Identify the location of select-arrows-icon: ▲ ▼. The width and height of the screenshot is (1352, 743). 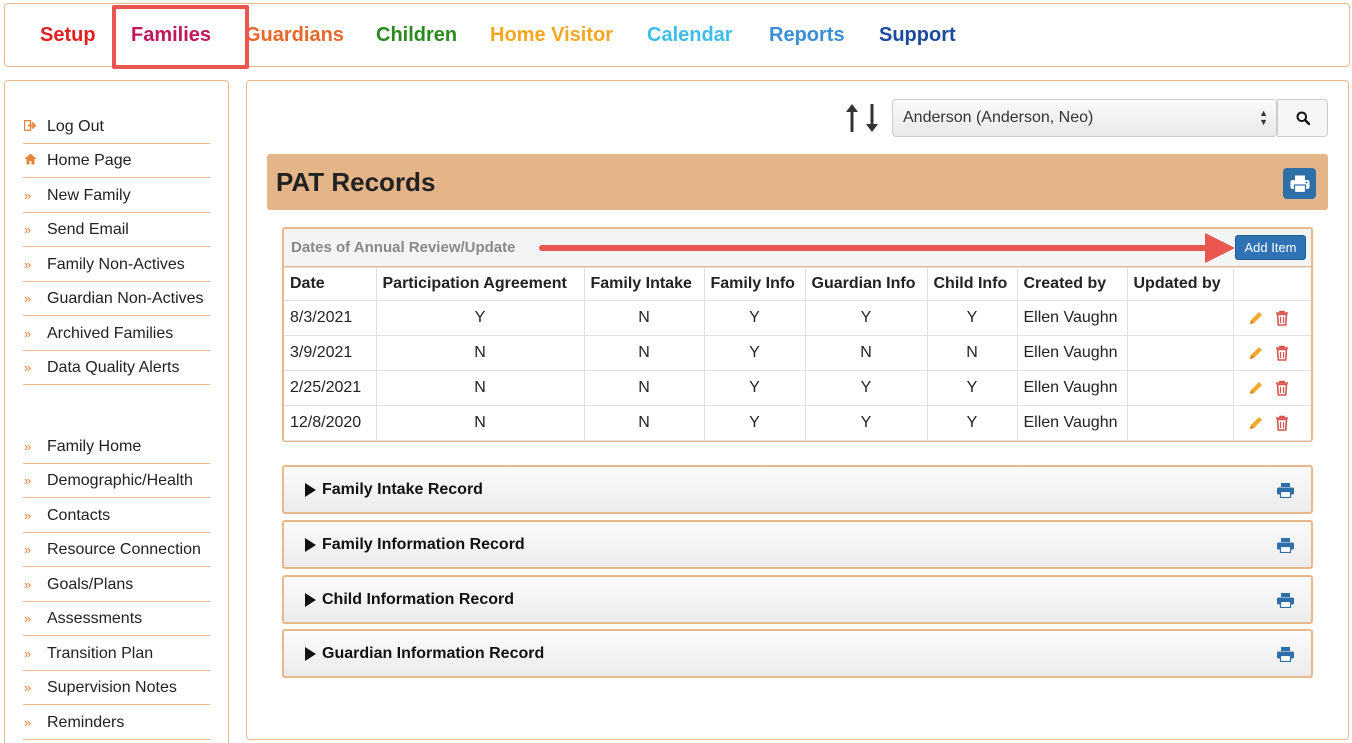
(1263, 117).